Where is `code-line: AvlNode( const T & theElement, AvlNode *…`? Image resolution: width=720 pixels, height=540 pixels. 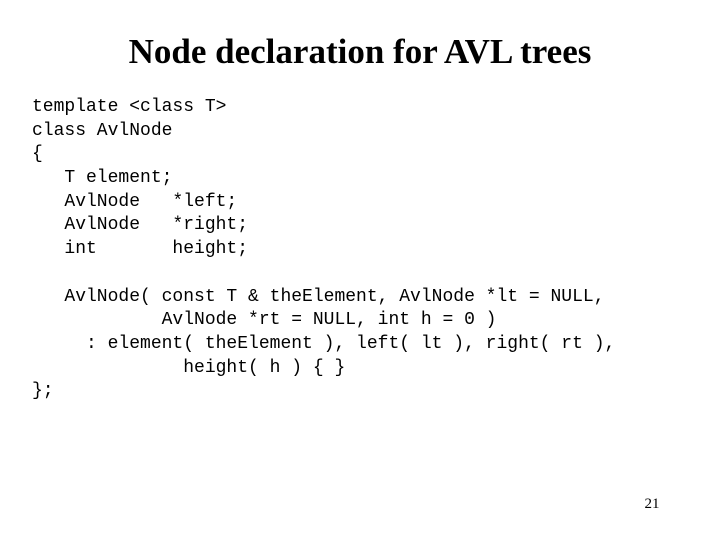 code-line: AvlNode( const T & theElement, AvlNode *… is located at coordinates (318, 296).